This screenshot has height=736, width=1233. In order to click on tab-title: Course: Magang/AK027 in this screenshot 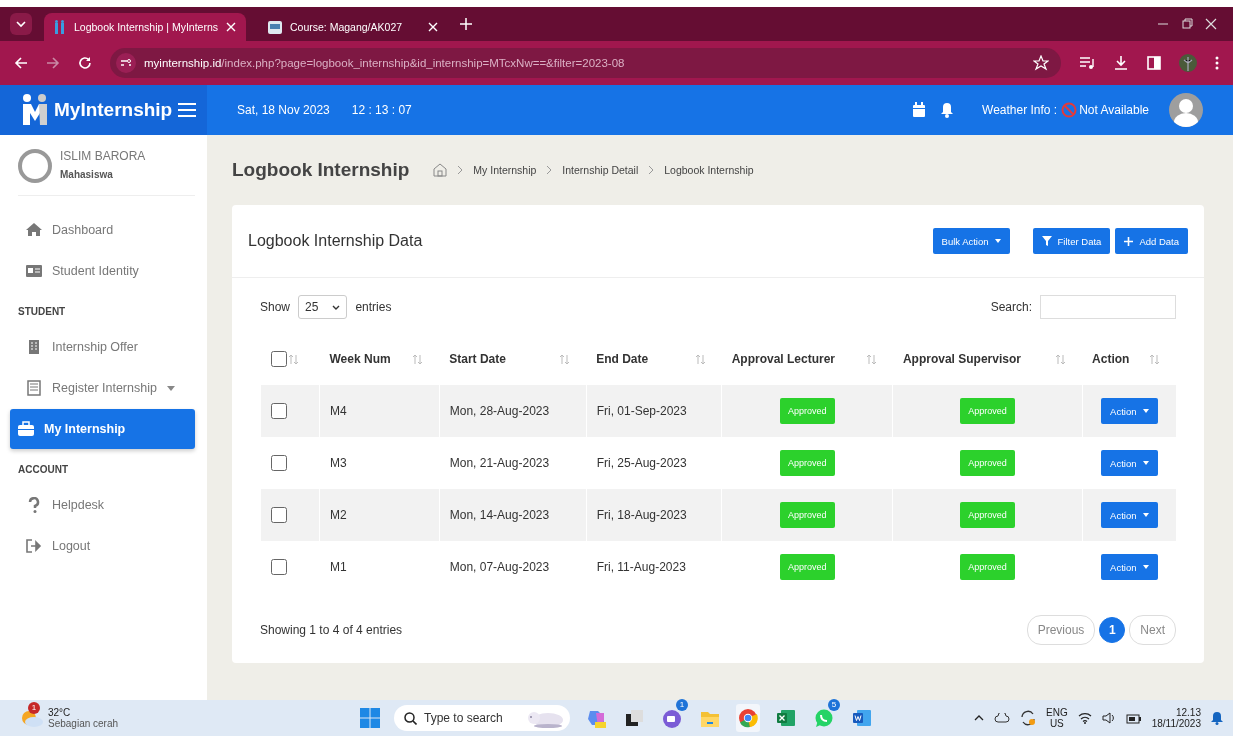, I will do `click(347, 27)`.